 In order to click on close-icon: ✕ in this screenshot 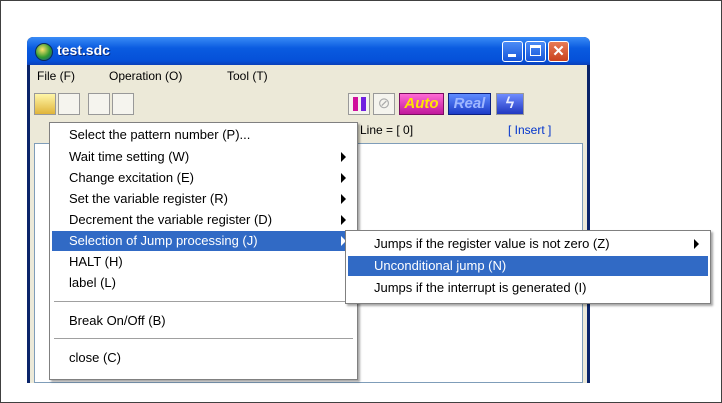, I will do `click(558, 51)`.